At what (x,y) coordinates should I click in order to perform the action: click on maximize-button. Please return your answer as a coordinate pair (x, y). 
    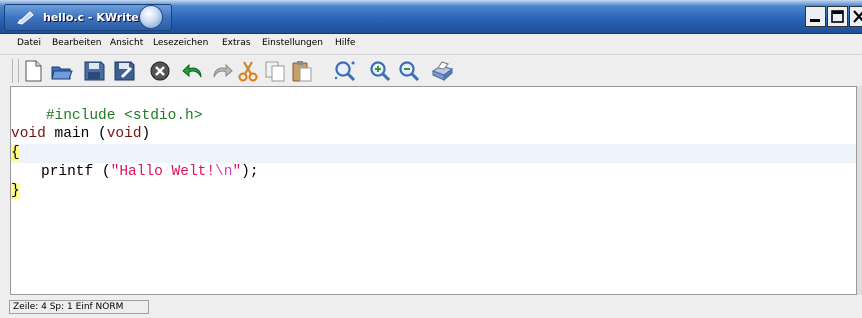
    Looking at the image, I should click on (837, 16).